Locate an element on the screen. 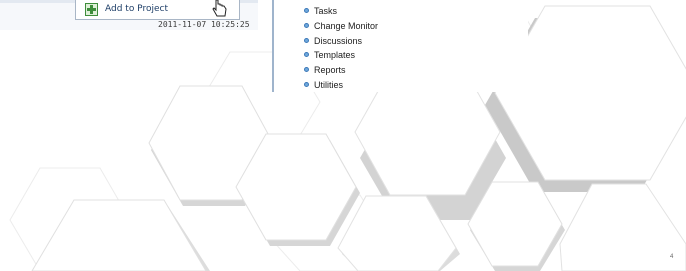 Image resolution: width=686 pixels, height=271 pixels. list-item-label: Reports is located at coordinates (330, 70).